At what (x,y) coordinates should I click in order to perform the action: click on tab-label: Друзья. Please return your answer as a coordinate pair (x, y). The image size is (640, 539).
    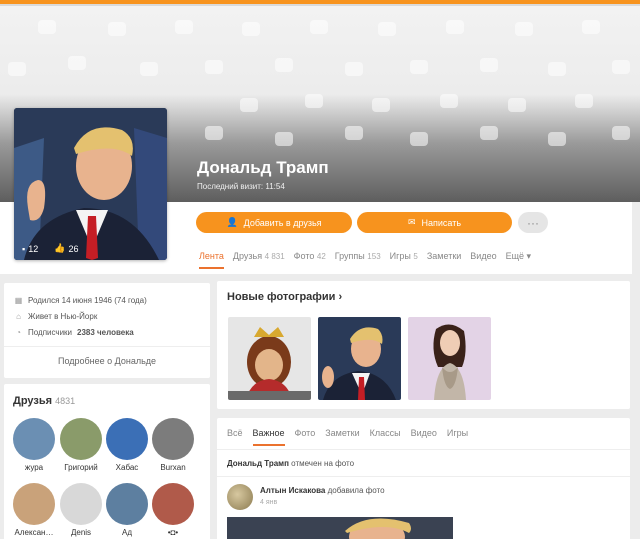
    Looking at the image, I should click on (247, 256).